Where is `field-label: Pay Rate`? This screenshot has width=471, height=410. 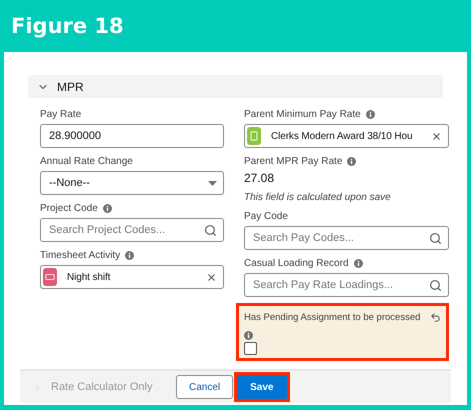
field-label: Pay Rate is located at coordinates (61, 114).